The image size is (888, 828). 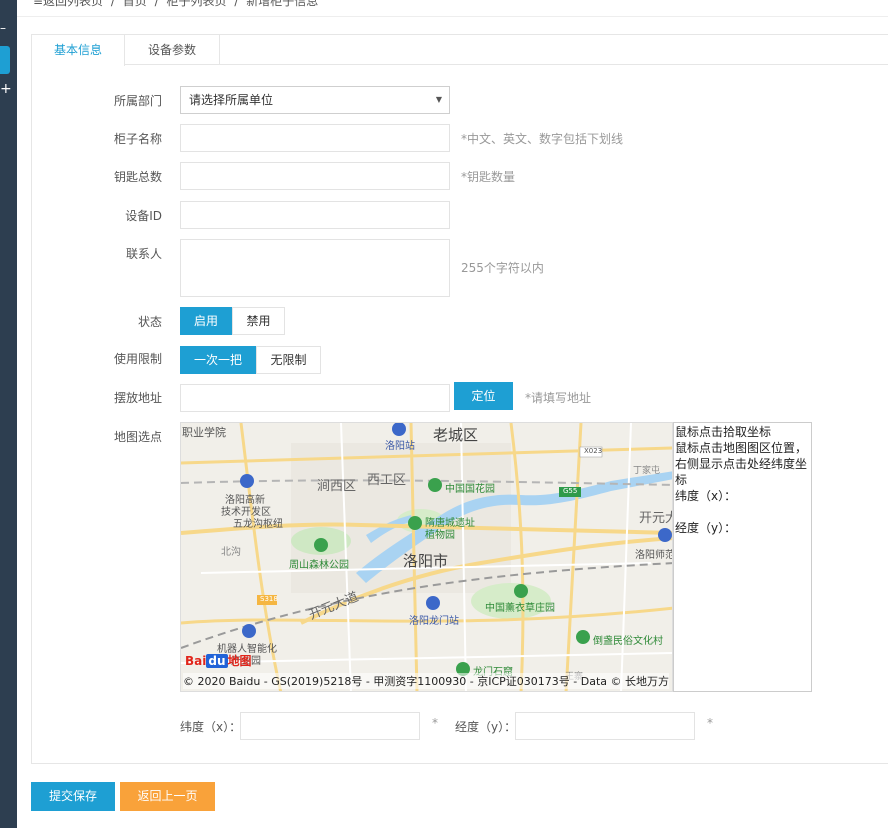 I want to click on map-road-s318: S318, so click(x=269, y=599).